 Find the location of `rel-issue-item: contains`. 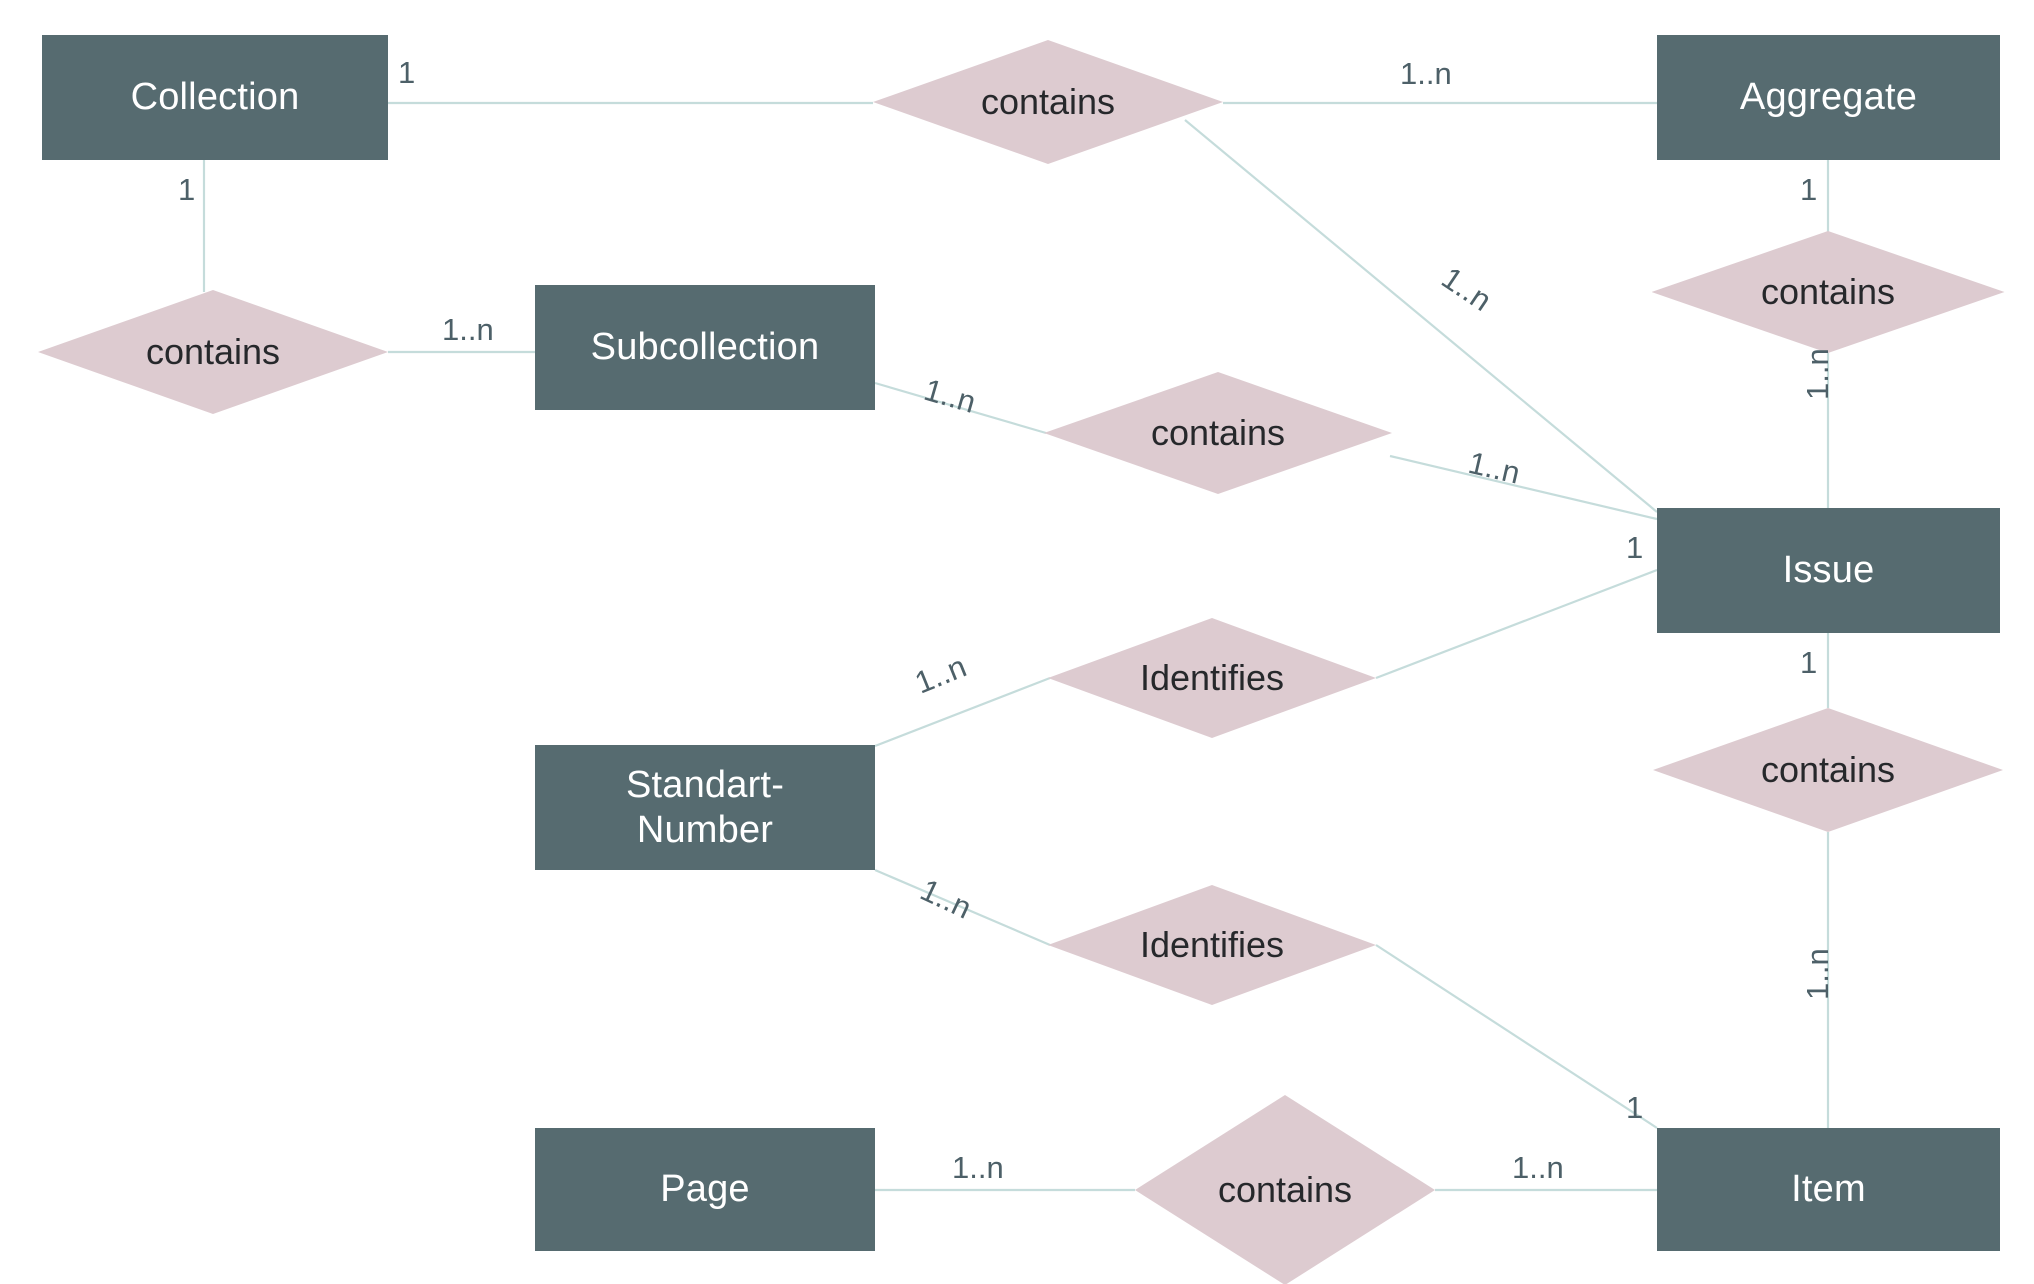

rel-issue-item: contains is located at coordinates (1828, 770).